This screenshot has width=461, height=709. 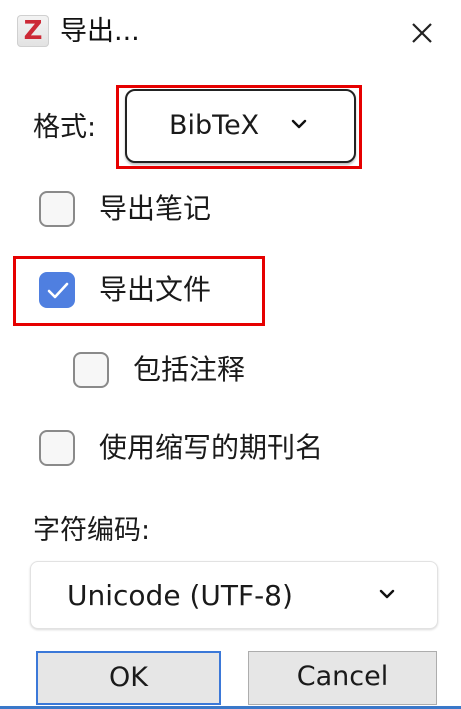 I want to click on export-files-option: 导出文件, so click(x=149, y=292).